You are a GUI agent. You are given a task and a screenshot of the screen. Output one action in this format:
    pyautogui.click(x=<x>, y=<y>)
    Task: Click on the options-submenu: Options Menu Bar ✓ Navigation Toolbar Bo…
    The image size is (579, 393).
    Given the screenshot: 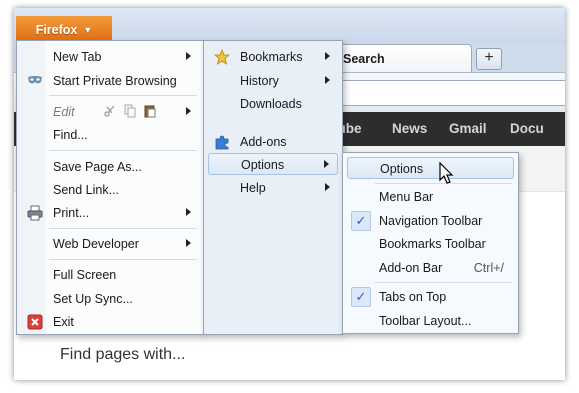 What is the action you would take?
    pyautogui.click(x=430, y=243)
    